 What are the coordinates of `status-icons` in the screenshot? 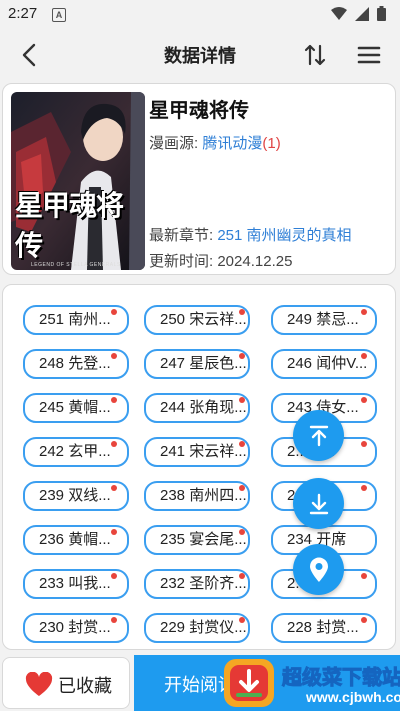 It's located at (358, 13).